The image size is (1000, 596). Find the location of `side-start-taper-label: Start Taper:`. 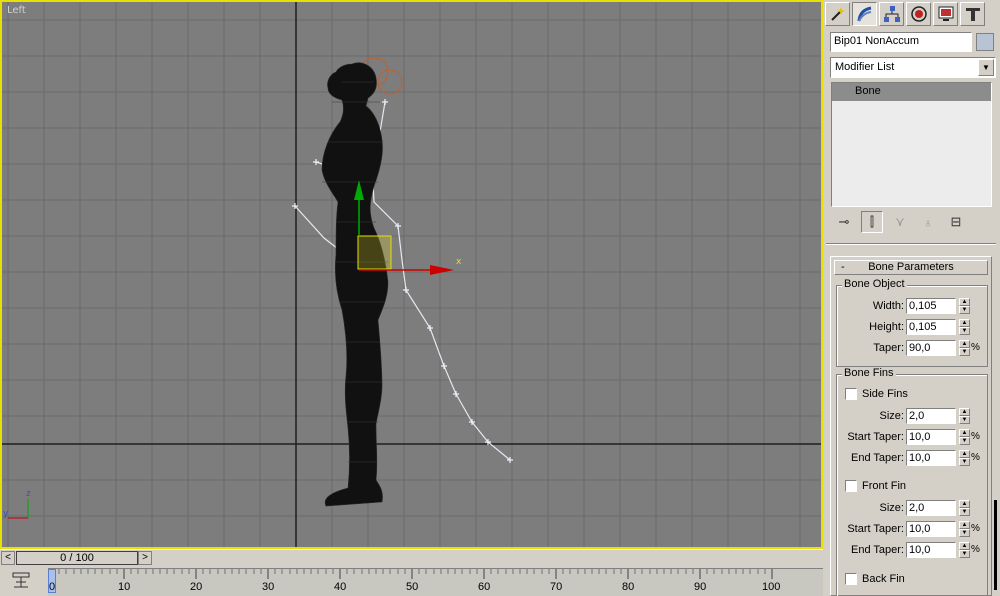

side-start-taper-label: Start Taper: is located at coordinates (875, 437).